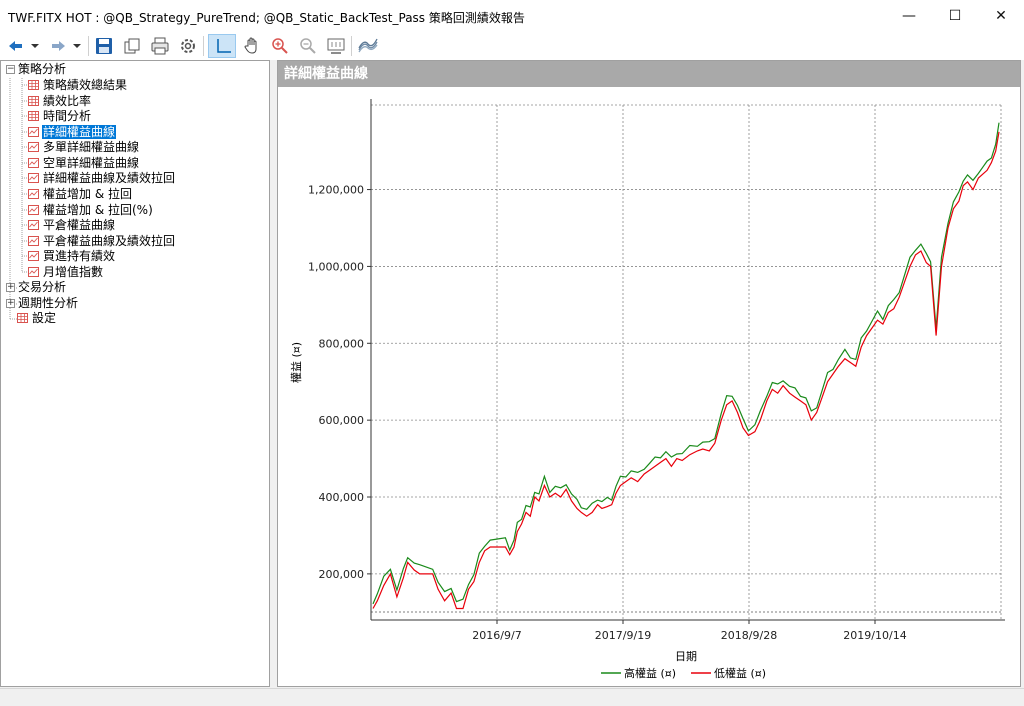  I want to click on zoom-in-icon, so click(280, 46).